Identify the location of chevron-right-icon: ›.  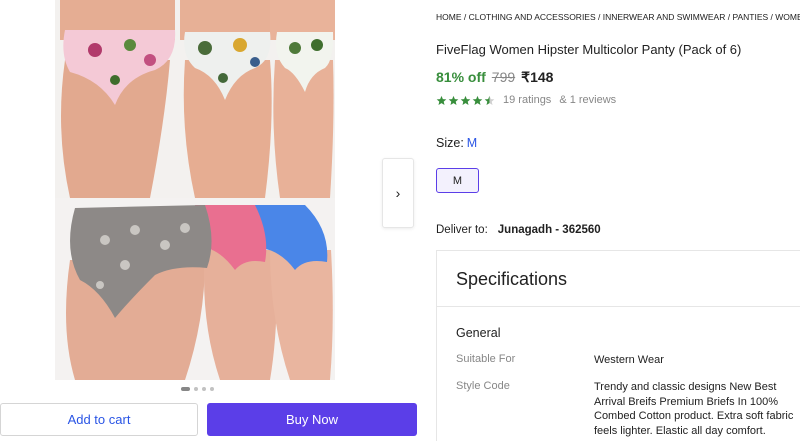
(398, 193).